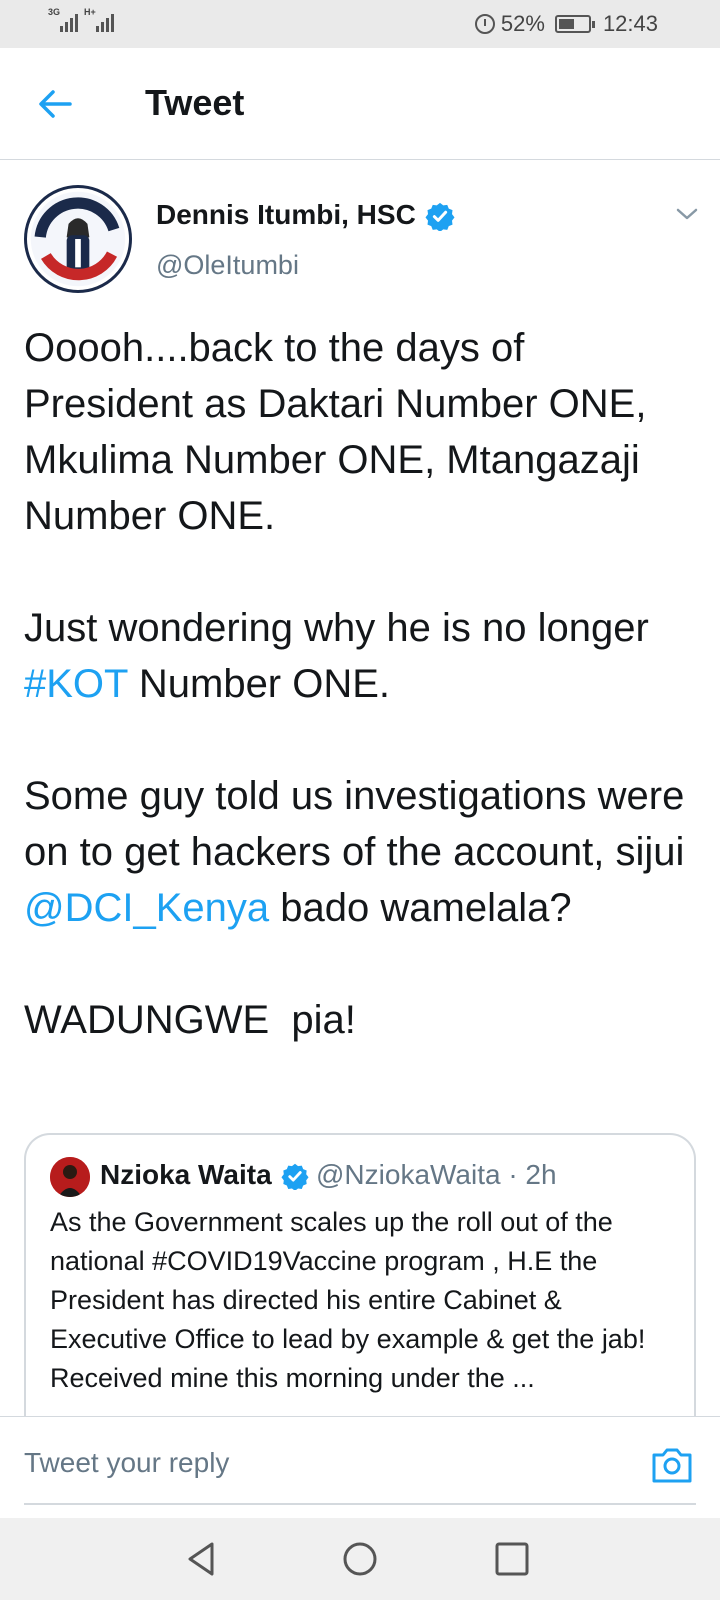  Describe the element at coordinates (81, 20) in the screenshot. I see `signal-indicators: 3G H+` at that location.